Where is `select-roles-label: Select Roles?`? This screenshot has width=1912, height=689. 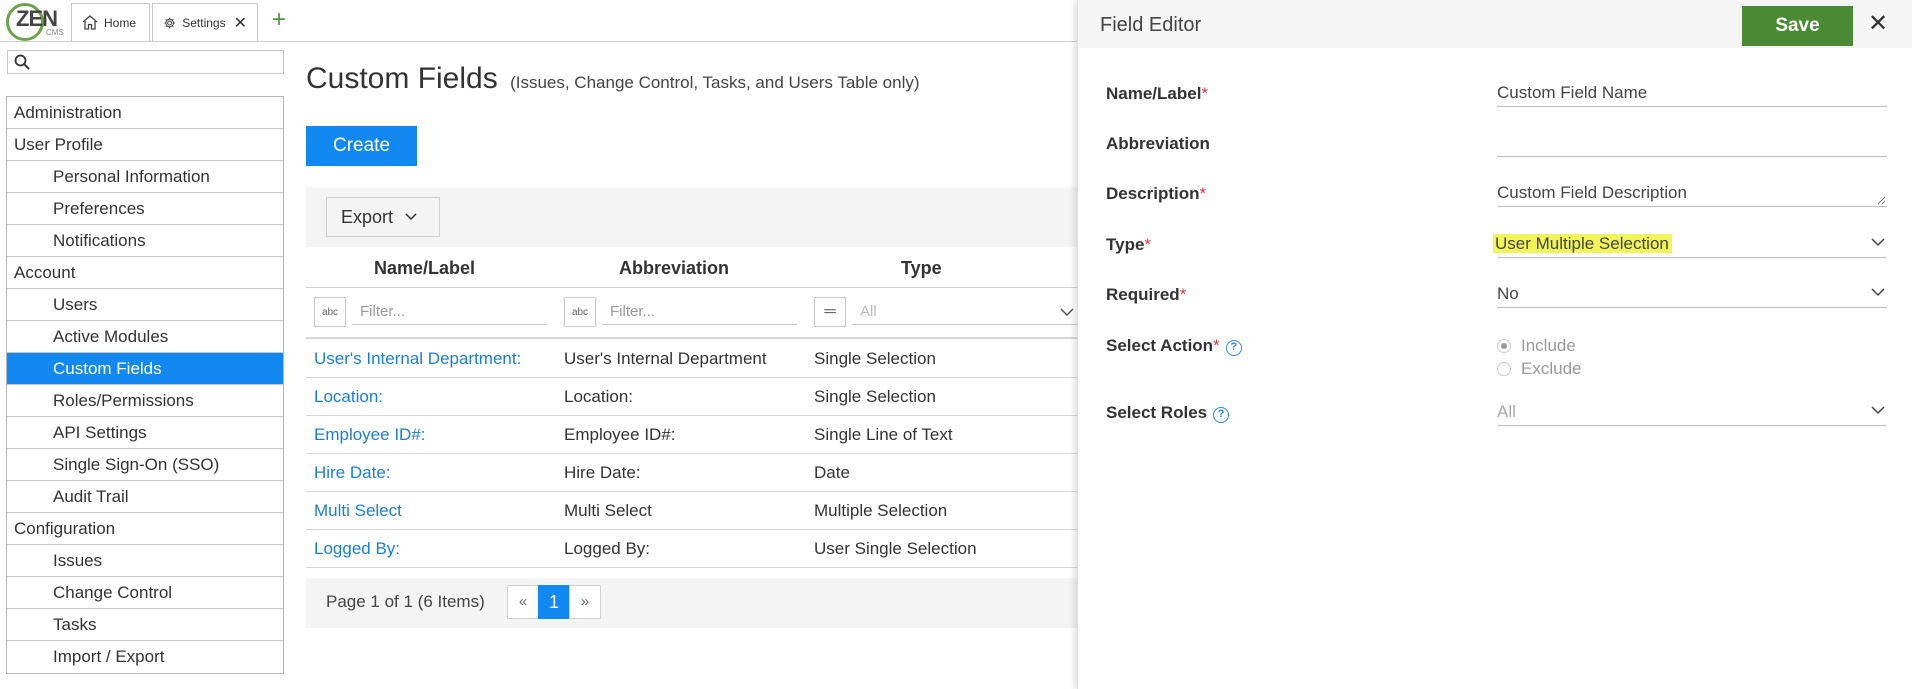
select-roles-label: Select Roles? is located at coordinates (1168, 413).